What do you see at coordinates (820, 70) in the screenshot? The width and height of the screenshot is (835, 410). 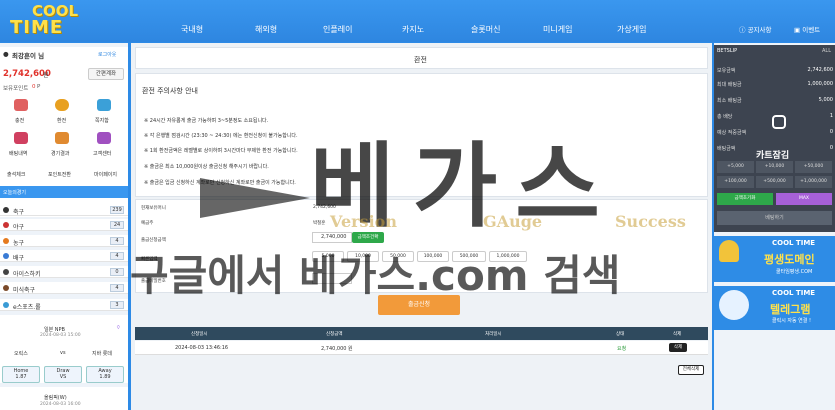 I see `bet-row-value: 2,742,600` at bounding box center [820, 70].